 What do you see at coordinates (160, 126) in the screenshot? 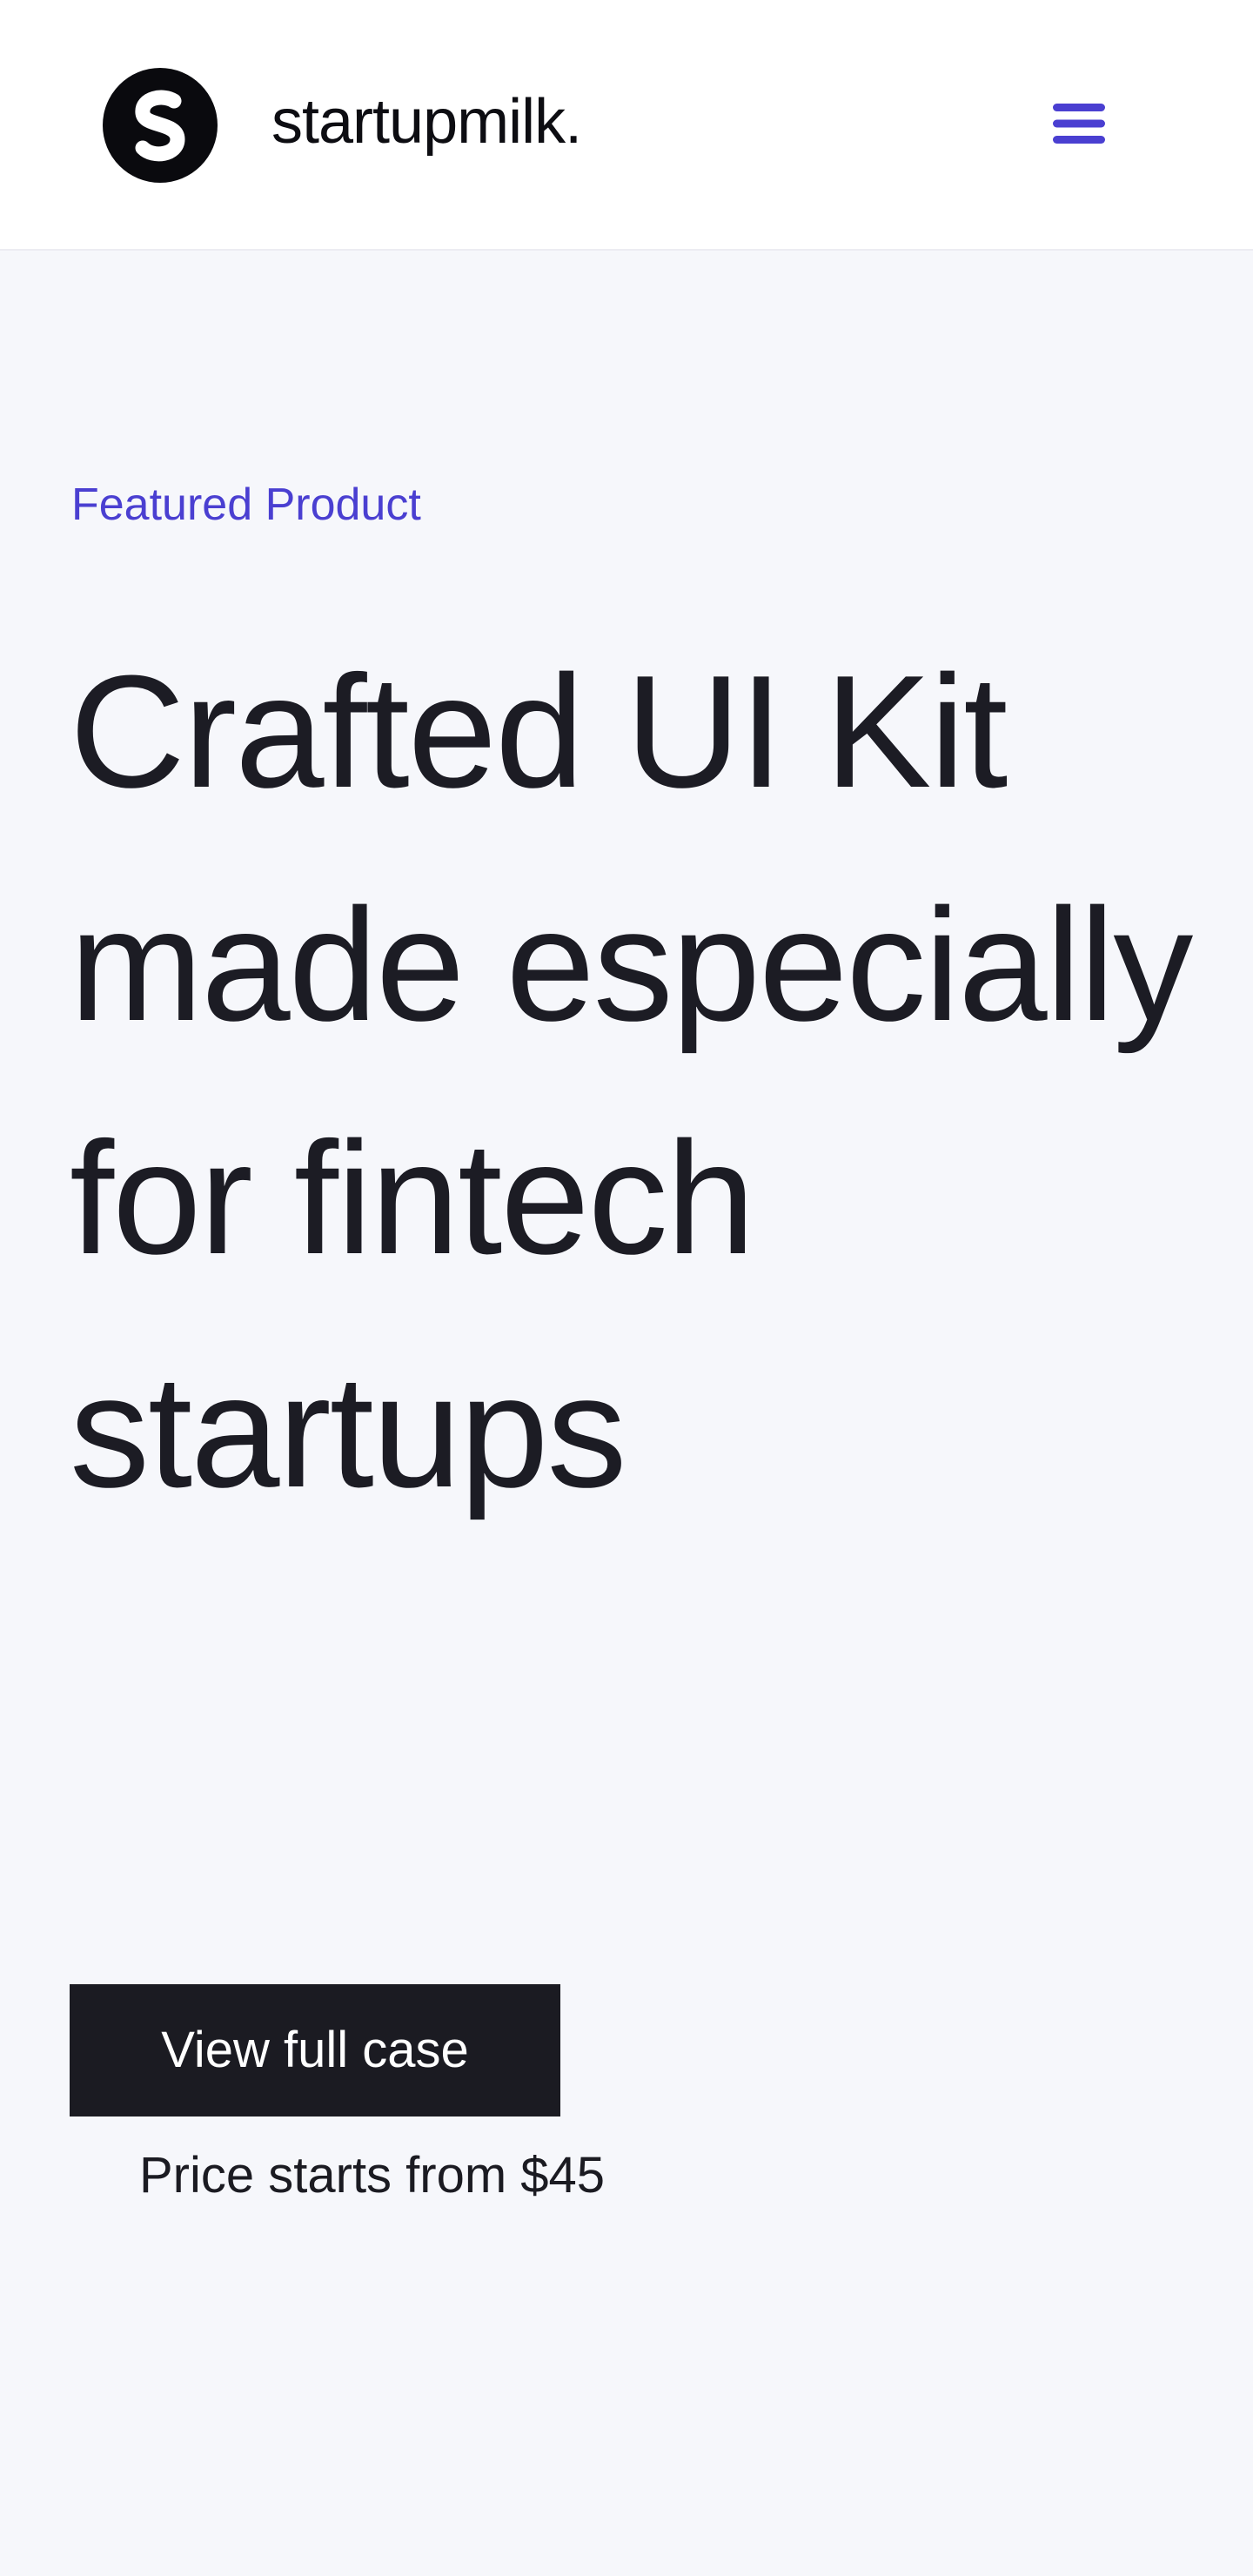
I see `startupmilk-logo-icon` at bounding box center [160, 126].